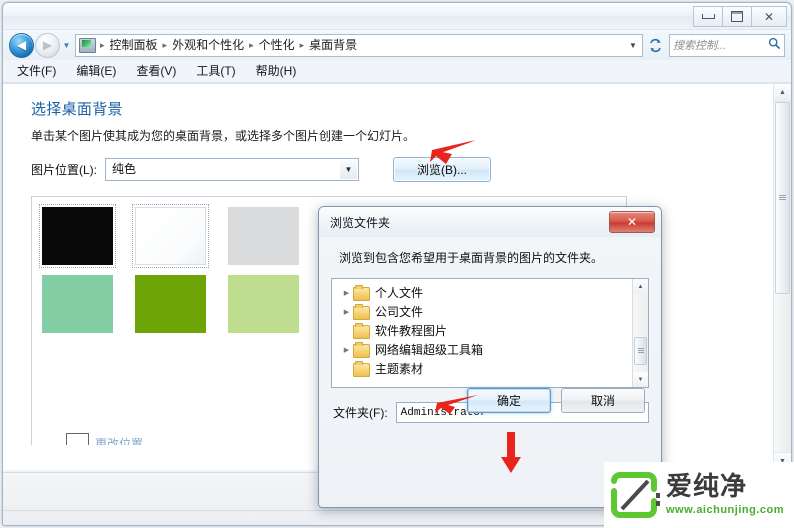 The height and width of the screenshot is (528, 794). Describe the element at coordinates (156, 71) in the screenshot. I see `menu-view: 查看(V)` at that location.